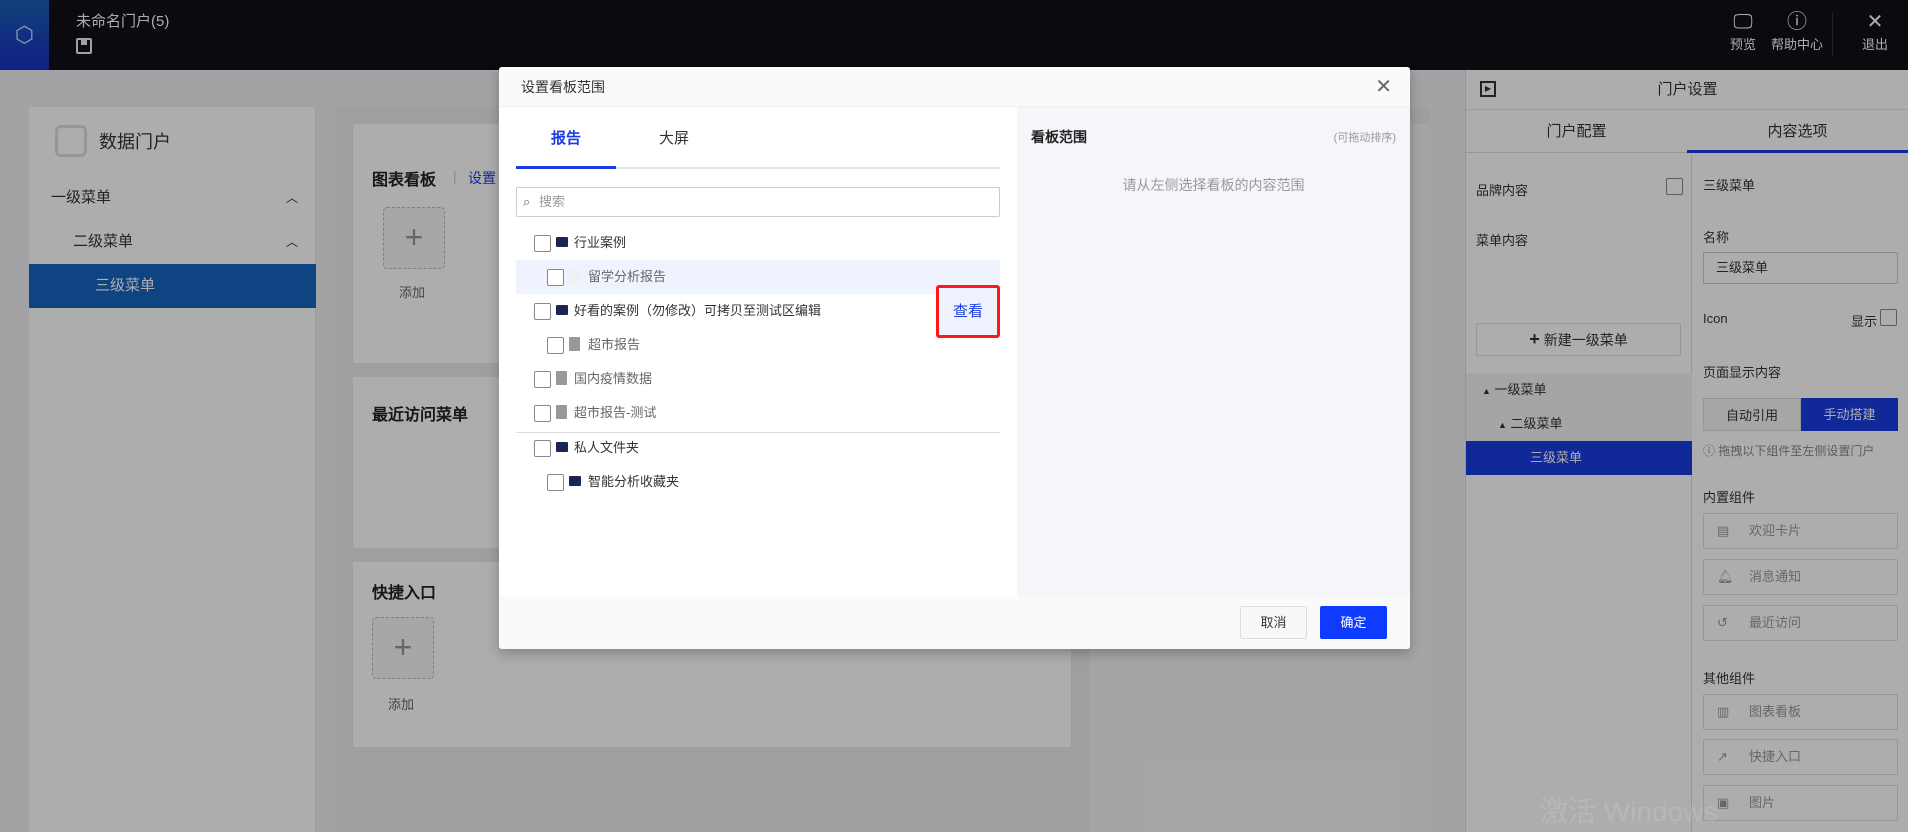  What do you see at coordinates (758, 345) in the screenshot?
I see `tree-report: 超市报告` at bounding box center [758, 345].